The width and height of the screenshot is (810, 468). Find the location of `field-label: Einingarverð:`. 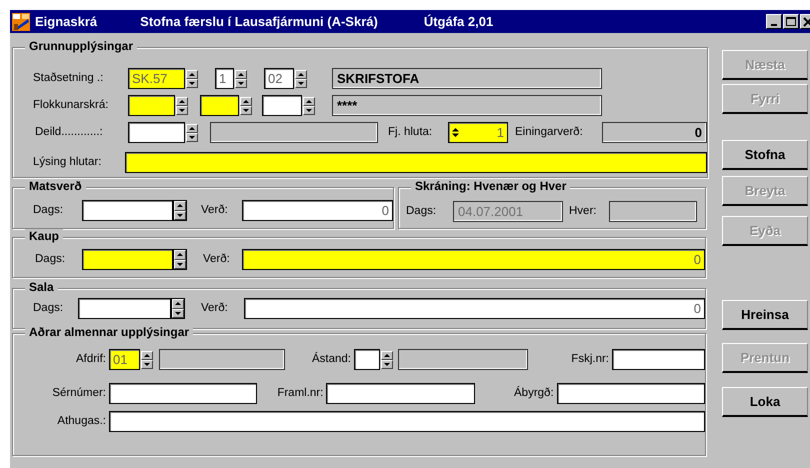

field-label: Einingarverð: is located at coordinates (549, 132).